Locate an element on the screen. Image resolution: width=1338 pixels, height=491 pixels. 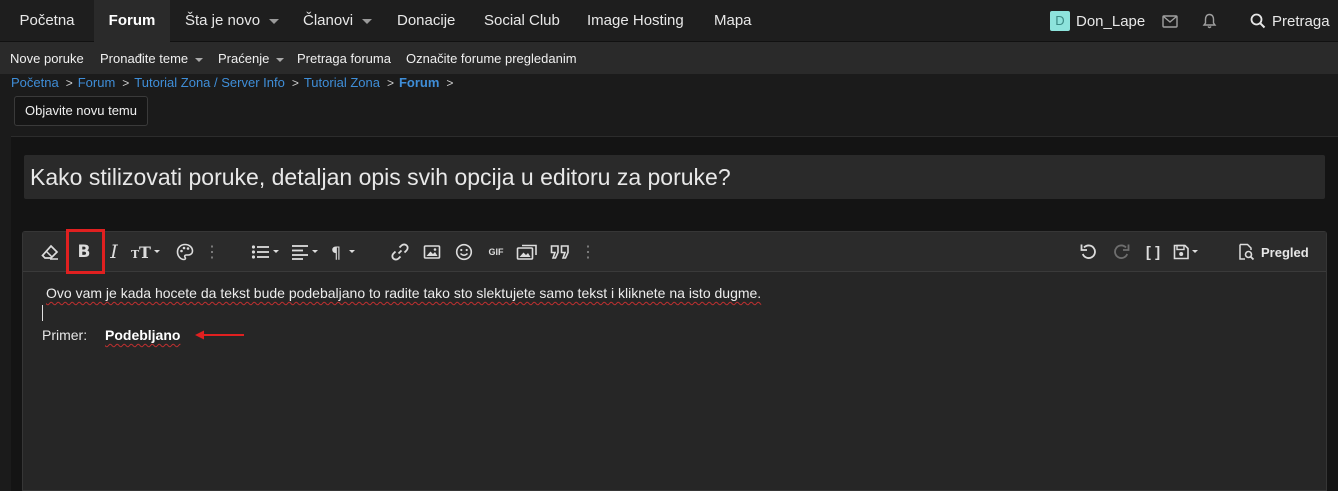
redo-icon is located at coordinates (1121, 252).